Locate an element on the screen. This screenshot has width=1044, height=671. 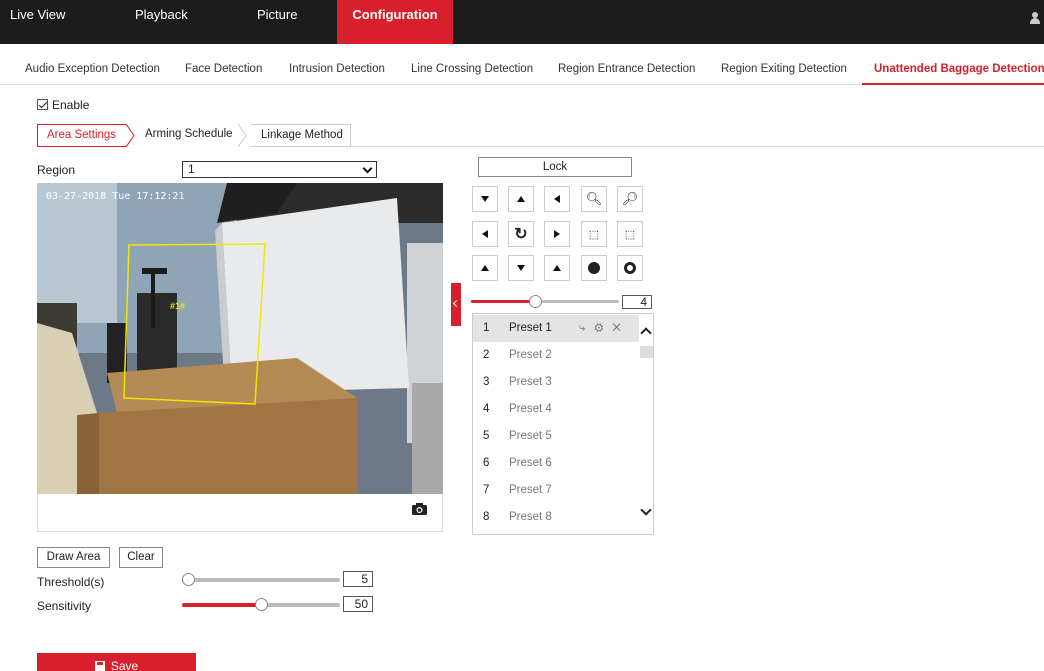
ptz-up-left-button is located at coordinates (485, 199).